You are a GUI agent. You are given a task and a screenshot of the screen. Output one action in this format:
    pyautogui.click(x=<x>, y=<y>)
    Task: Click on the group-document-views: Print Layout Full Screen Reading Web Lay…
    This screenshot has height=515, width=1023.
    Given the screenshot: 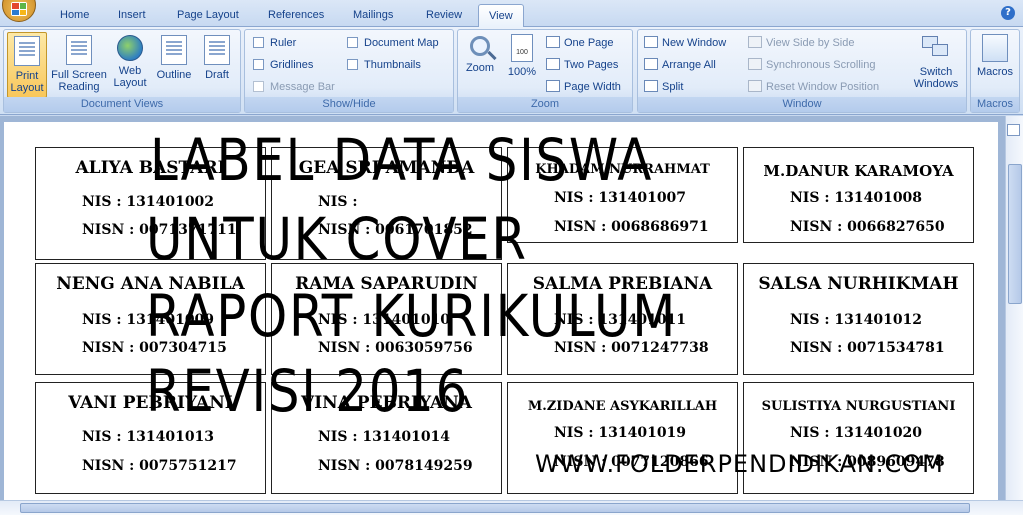 What is the action you would take?
    pyautogui.click(x=122, y=71)
    